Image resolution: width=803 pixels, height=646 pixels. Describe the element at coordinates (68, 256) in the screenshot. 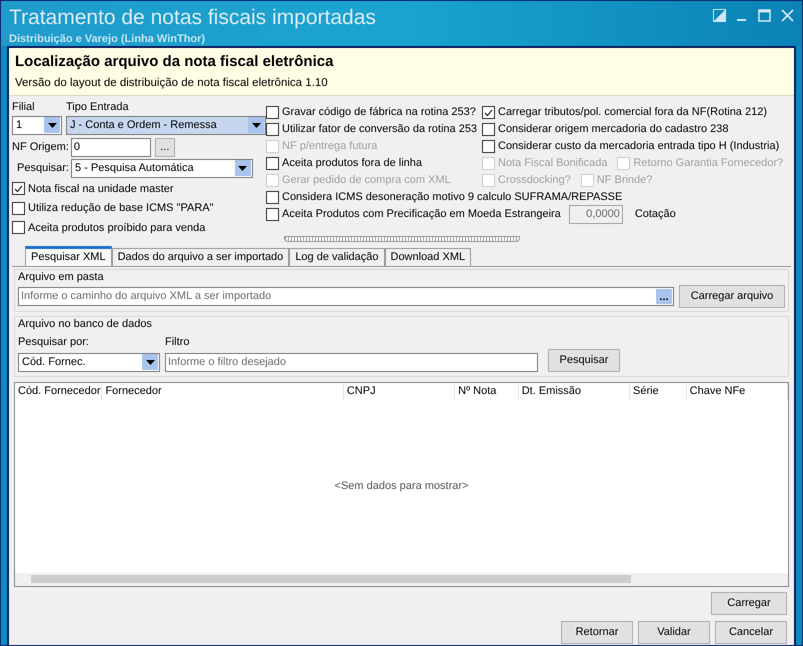

I see `tab: Pesquisar XML` at that location.